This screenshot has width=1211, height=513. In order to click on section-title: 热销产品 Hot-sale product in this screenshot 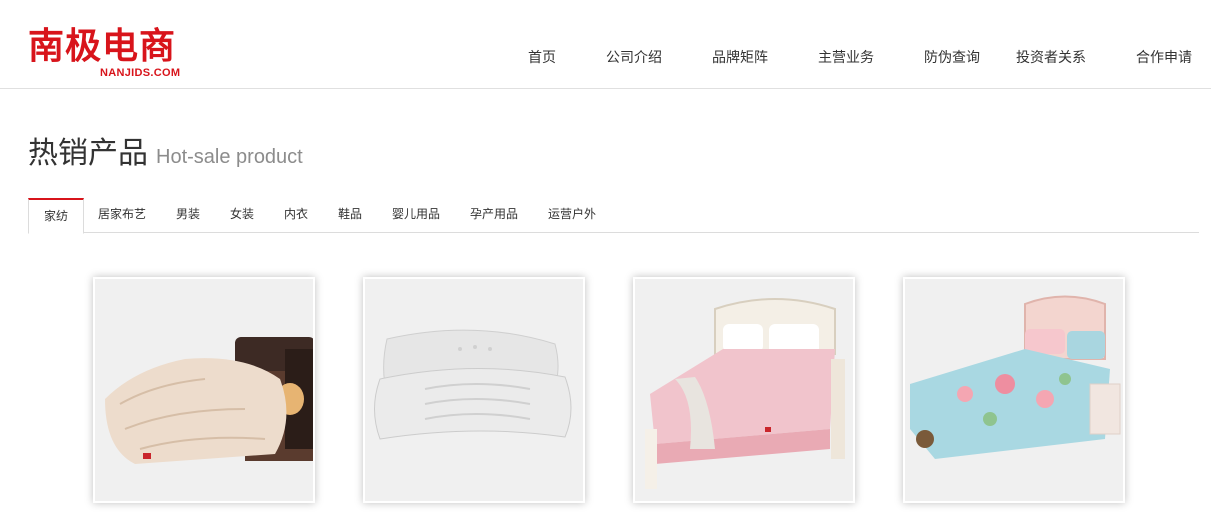, I will do `click(165, 150)`.